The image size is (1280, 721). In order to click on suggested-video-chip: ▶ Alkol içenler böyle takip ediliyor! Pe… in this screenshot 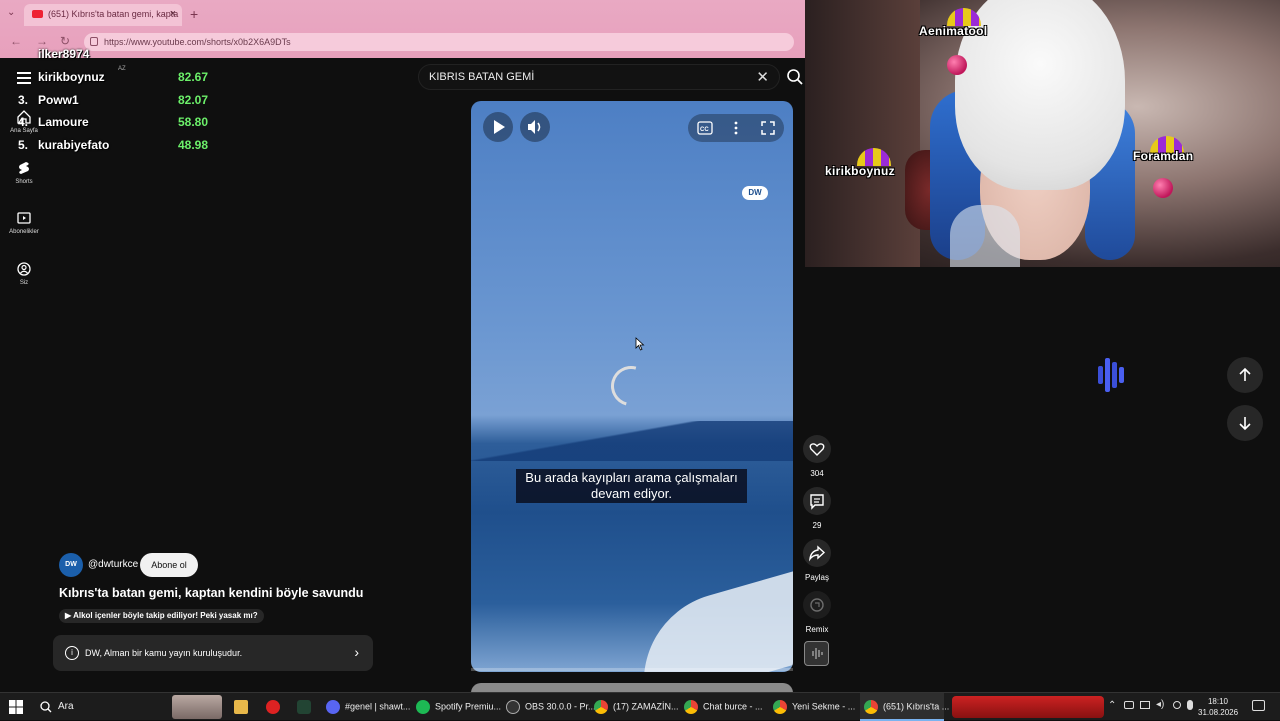, I will do `click(161, 616)`.